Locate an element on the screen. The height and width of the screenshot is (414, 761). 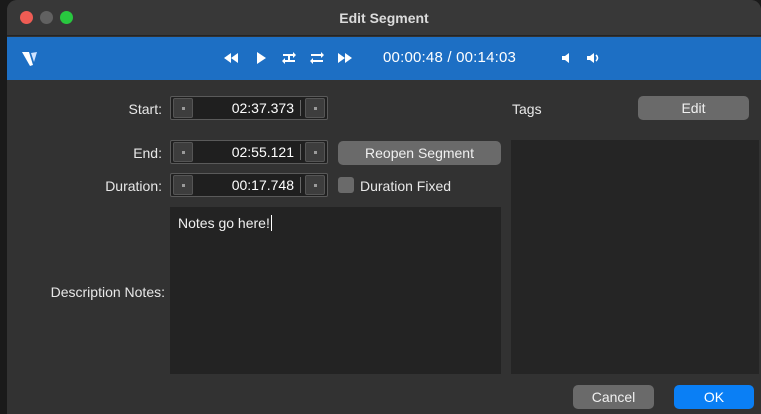
playback-toolbar: 00:00:48 / 00:14:03 is located at coordinates (384, 58).